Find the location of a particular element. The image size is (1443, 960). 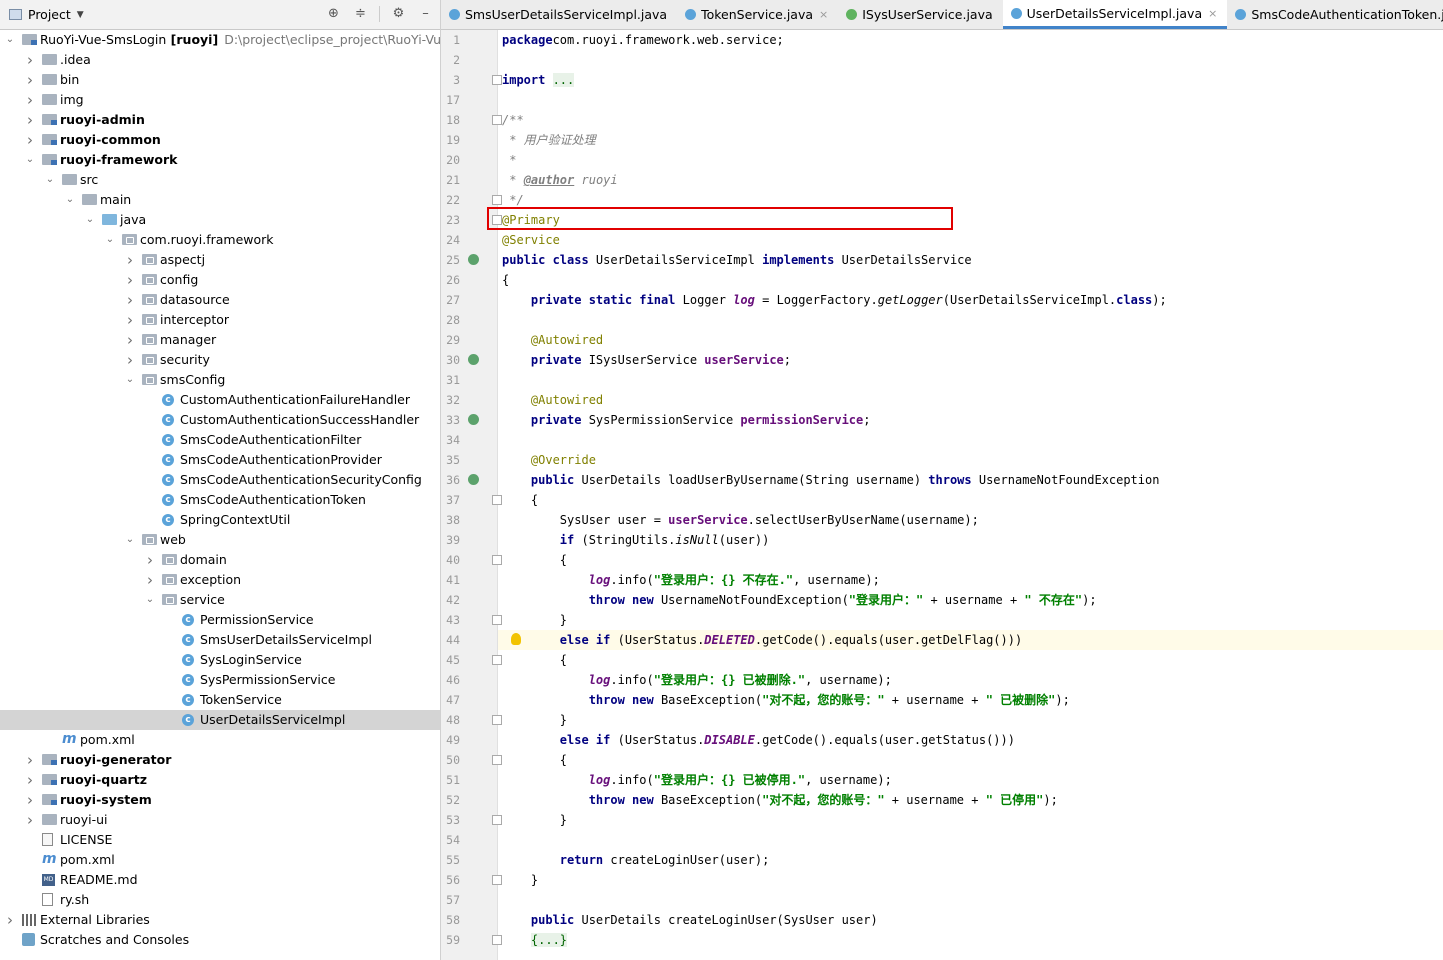

tree-item: c SmsCodeAuthenticationFilter is located at coordinates (220, 440).